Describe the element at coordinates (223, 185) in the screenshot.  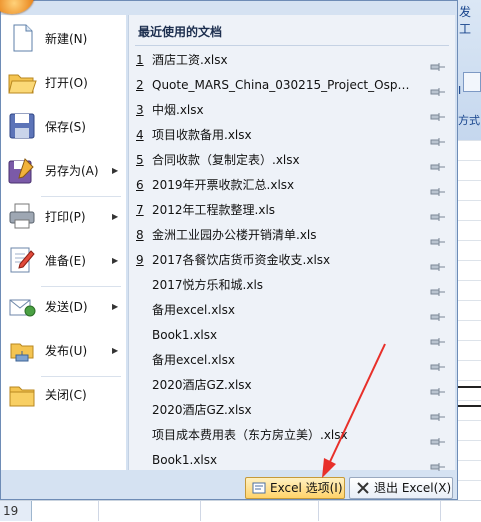
I see `recent-file-name: 2019年开票收款汇总.xlsx` at that location.